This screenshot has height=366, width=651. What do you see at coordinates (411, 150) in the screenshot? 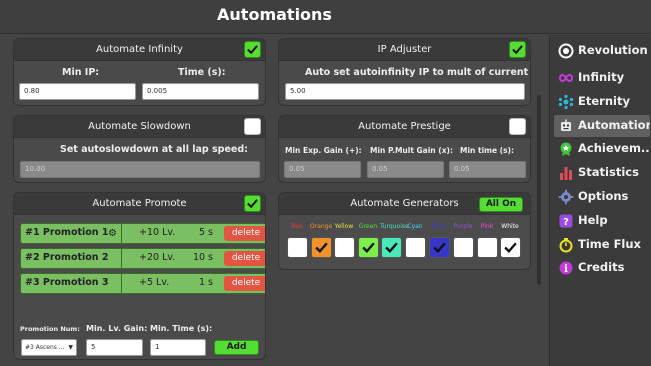
I see `min-pmult-gain-label: Min P.Mult Gain (x):` at bounding box center [411, 150].